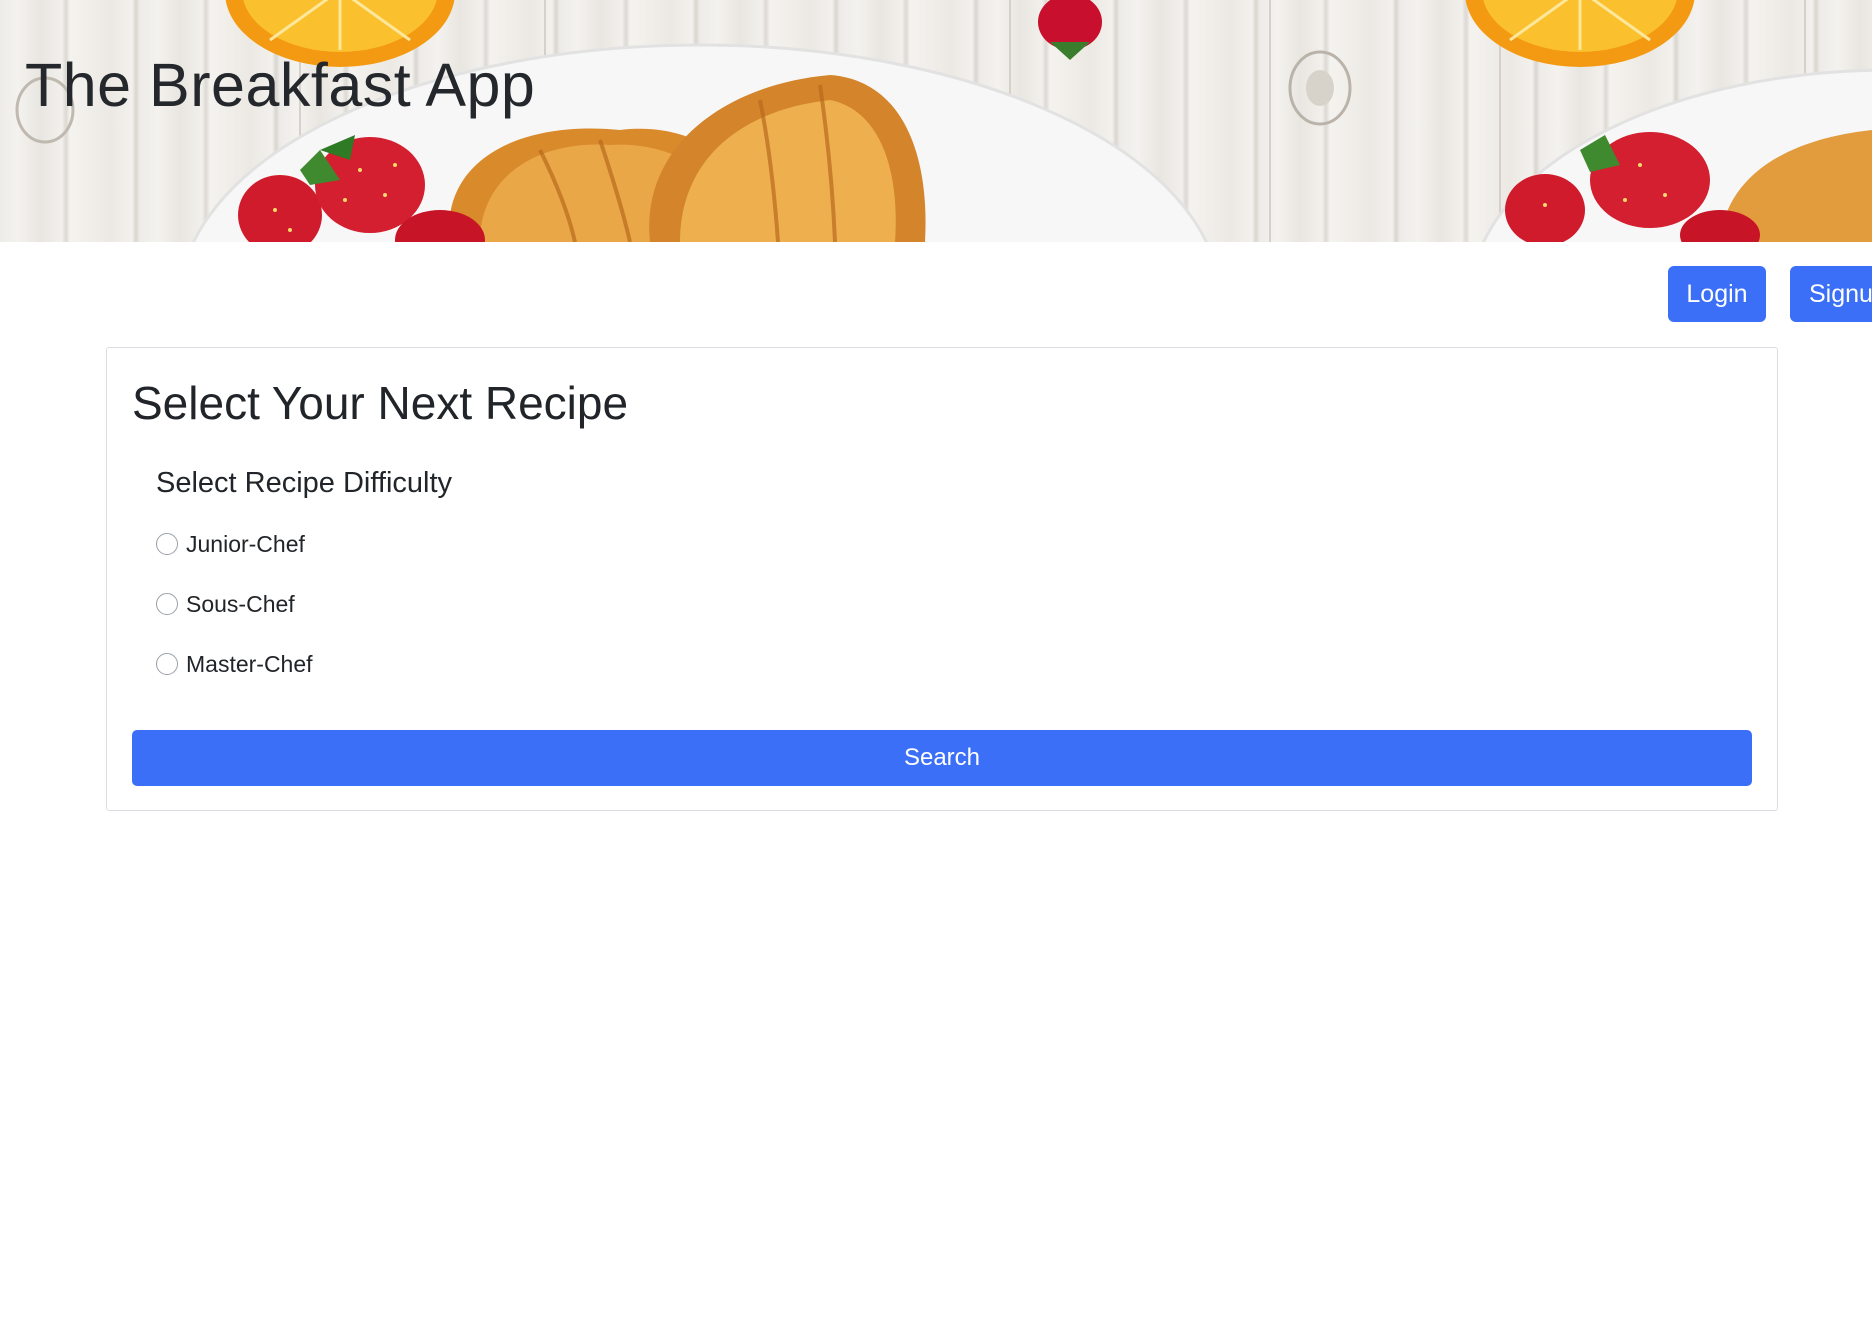  Describe the element at coordinates (245, 543) in the screenshot. I see `radio-label: Junior-Chef` at that location.